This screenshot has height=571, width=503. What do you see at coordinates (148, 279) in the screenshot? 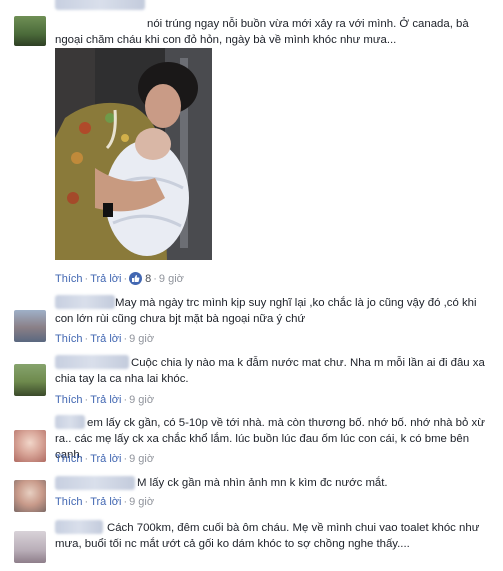
I see `reaction-count: 8` at bounding box center [148, 279].